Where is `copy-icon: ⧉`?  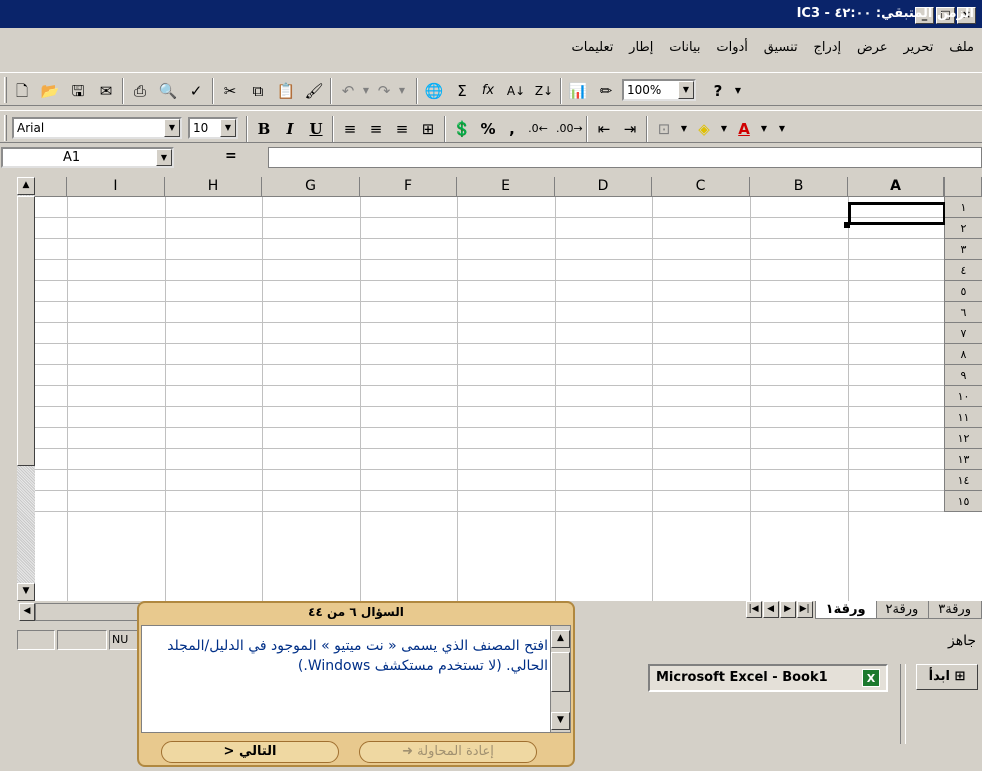
copy-icon: ⧉ is located at coordinates (258, 91).